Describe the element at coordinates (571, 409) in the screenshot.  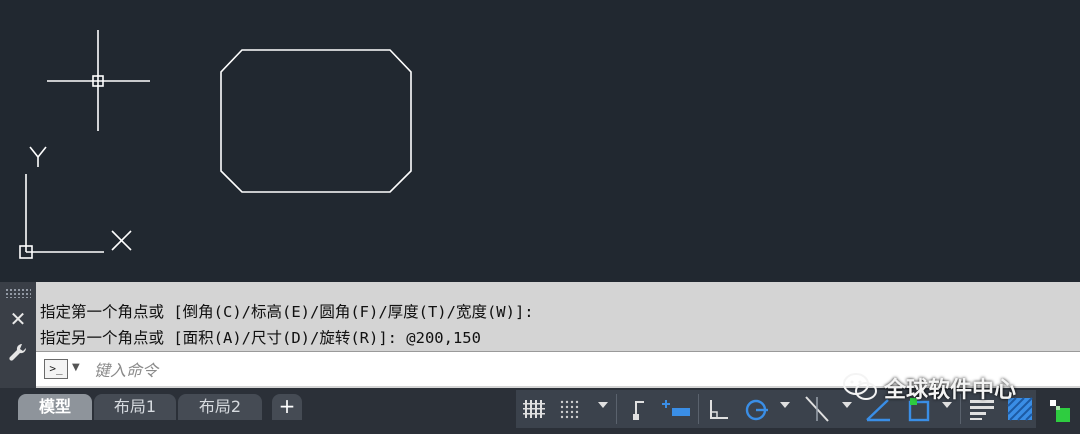
I see `snap-mode-icon` at that location.